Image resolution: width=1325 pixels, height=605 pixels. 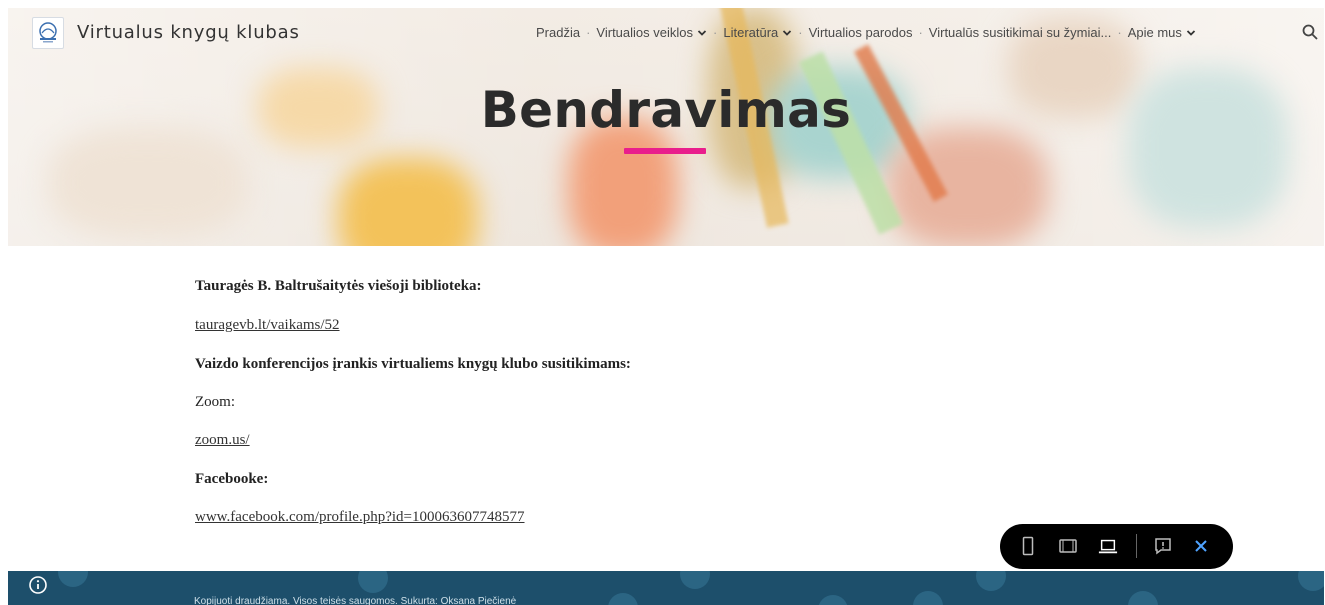 I want to click on zoom-link: zoom.us/, so click(x=222, y=440).